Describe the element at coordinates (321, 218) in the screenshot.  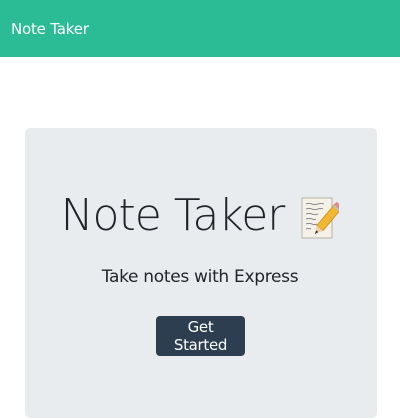
I see `memo-pencil-icon` at that location.